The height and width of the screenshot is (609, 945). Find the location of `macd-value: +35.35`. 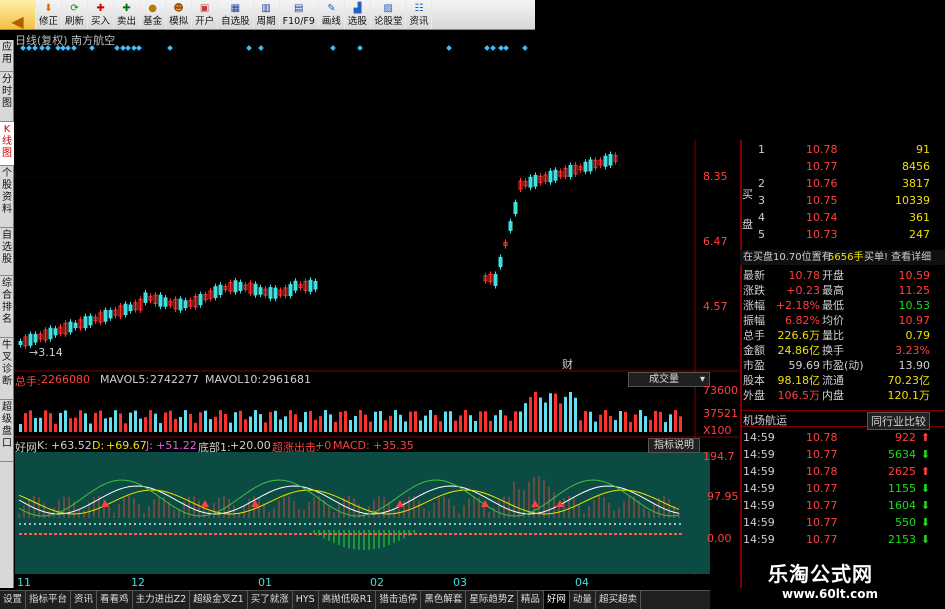

macd-value: +35.35 is located at coordinates (393, 445).